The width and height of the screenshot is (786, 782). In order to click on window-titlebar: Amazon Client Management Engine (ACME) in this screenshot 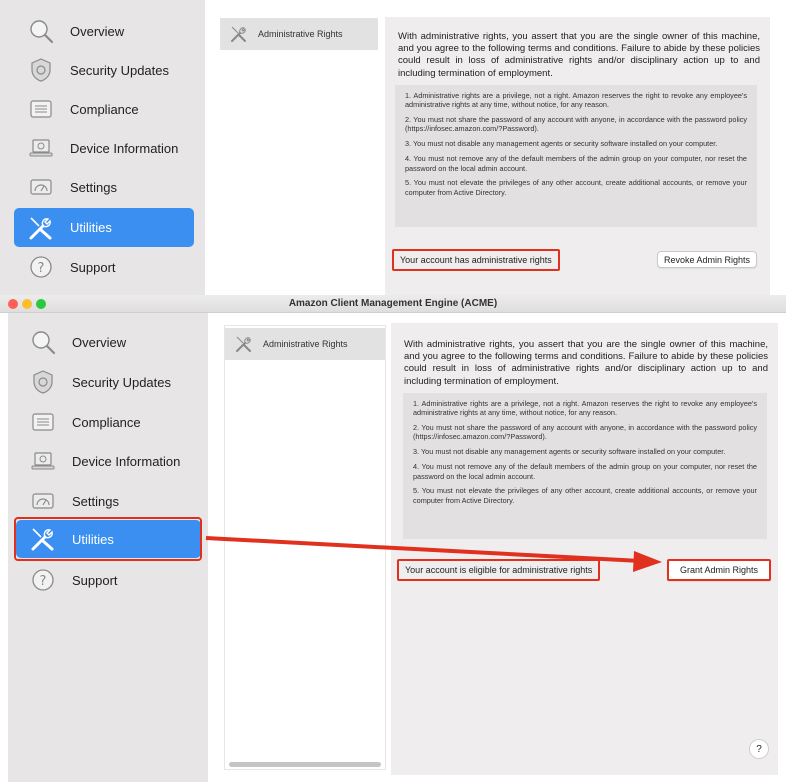, I will do `click(393, 304)`.